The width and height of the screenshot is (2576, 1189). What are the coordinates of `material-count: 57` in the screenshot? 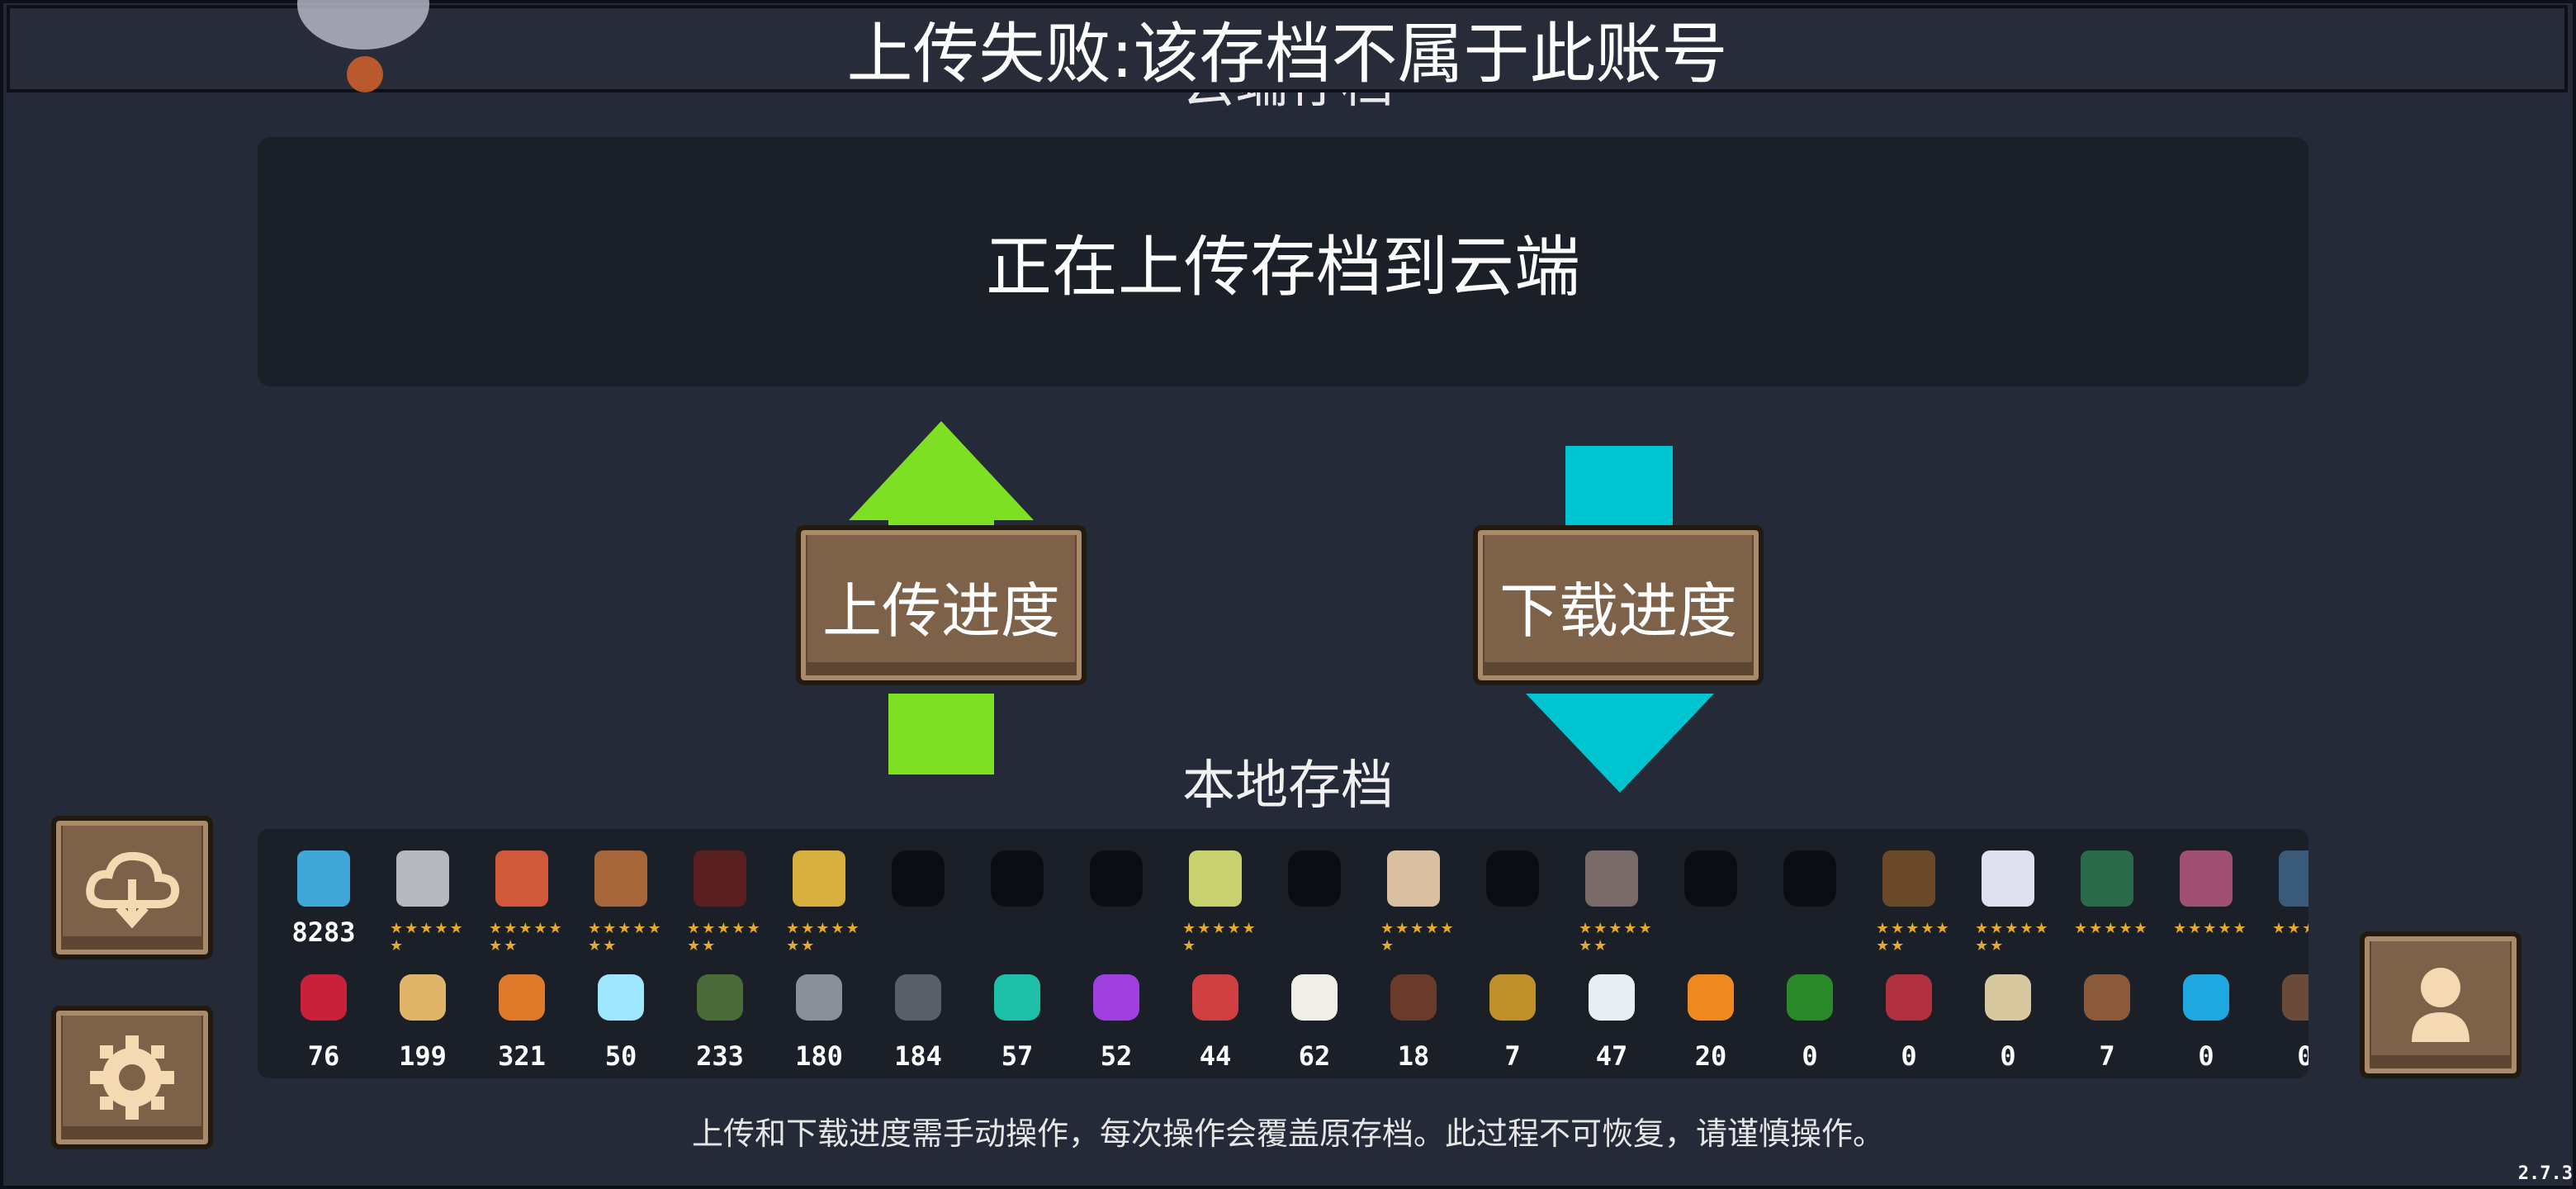 It's located at (1017, 1056).